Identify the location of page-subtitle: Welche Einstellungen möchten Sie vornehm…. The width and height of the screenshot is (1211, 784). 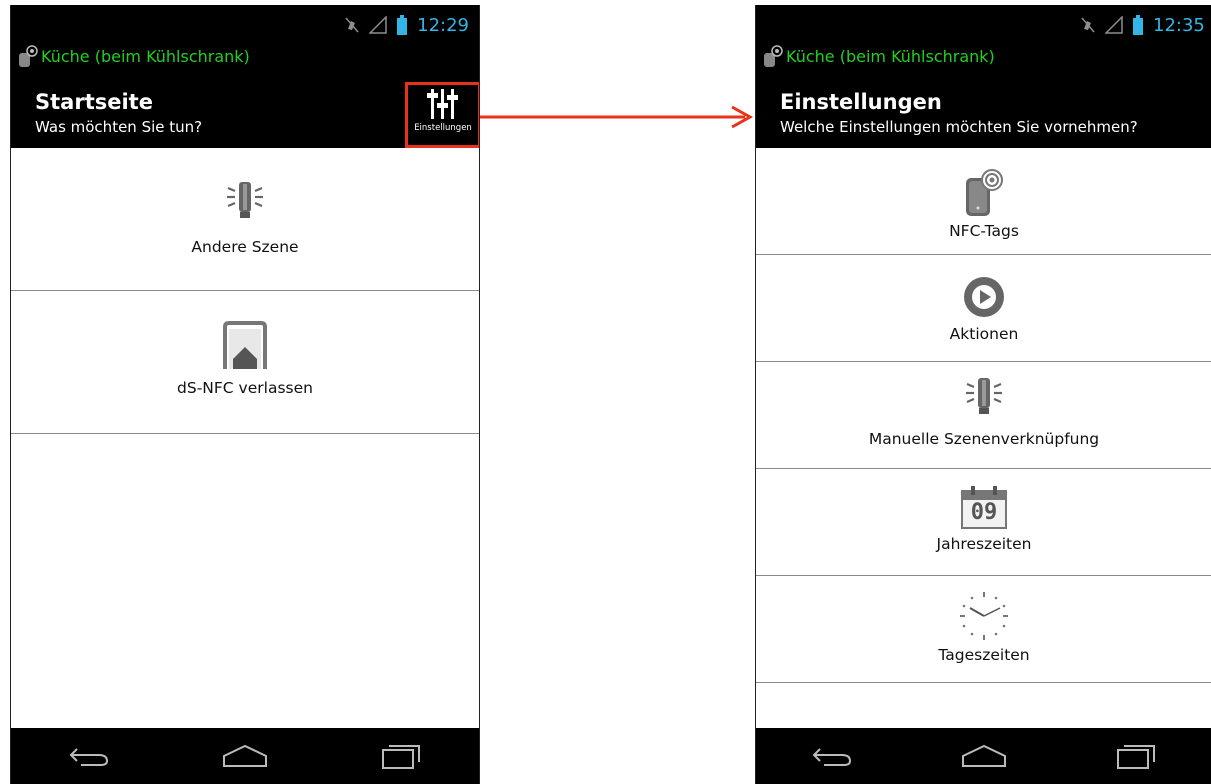
(959, 127).